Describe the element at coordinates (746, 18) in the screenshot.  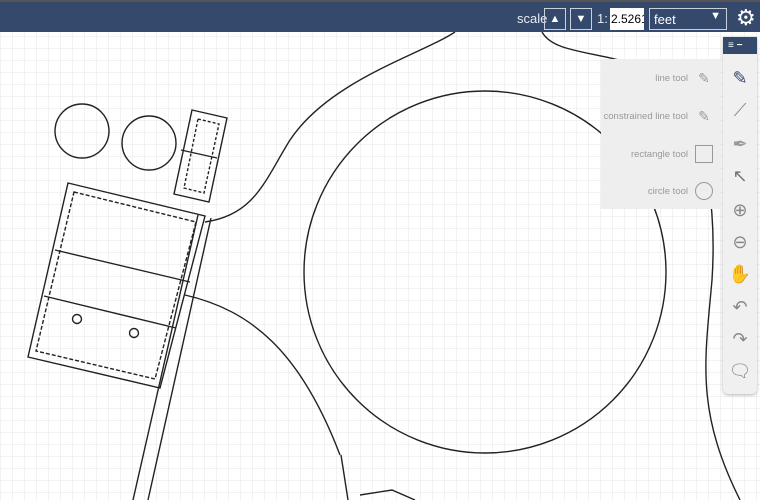
I see `gear-icon: ⚙` at that location.